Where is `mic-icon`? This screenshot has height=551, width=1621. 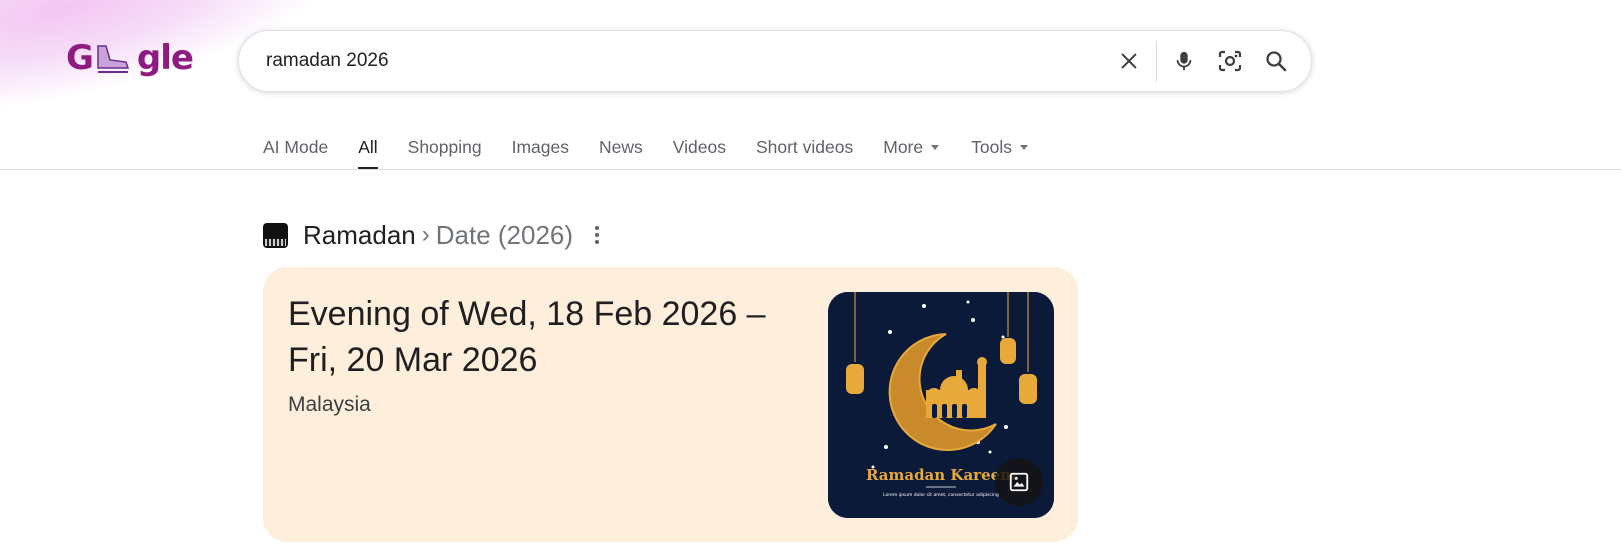
mic-icon is located at coordinates (1184, 61).